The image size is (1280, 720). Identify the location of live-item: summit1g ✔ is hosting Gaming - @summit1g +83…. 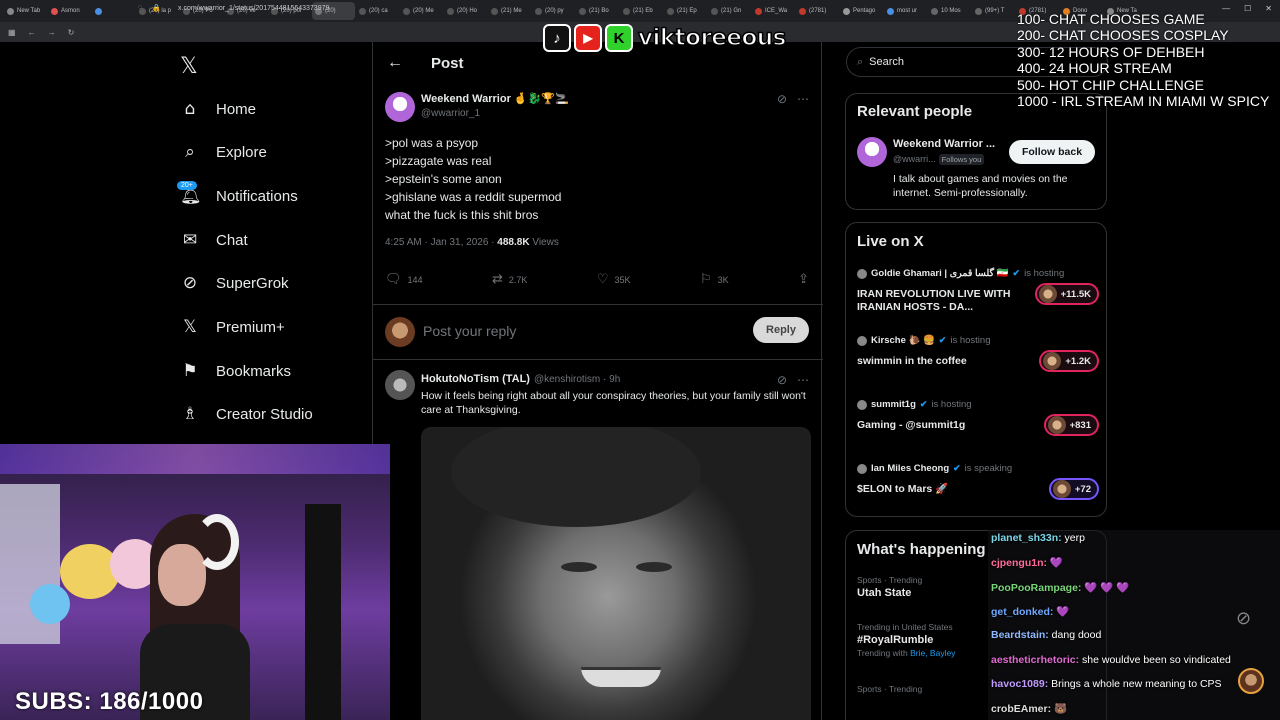
(978, 424).